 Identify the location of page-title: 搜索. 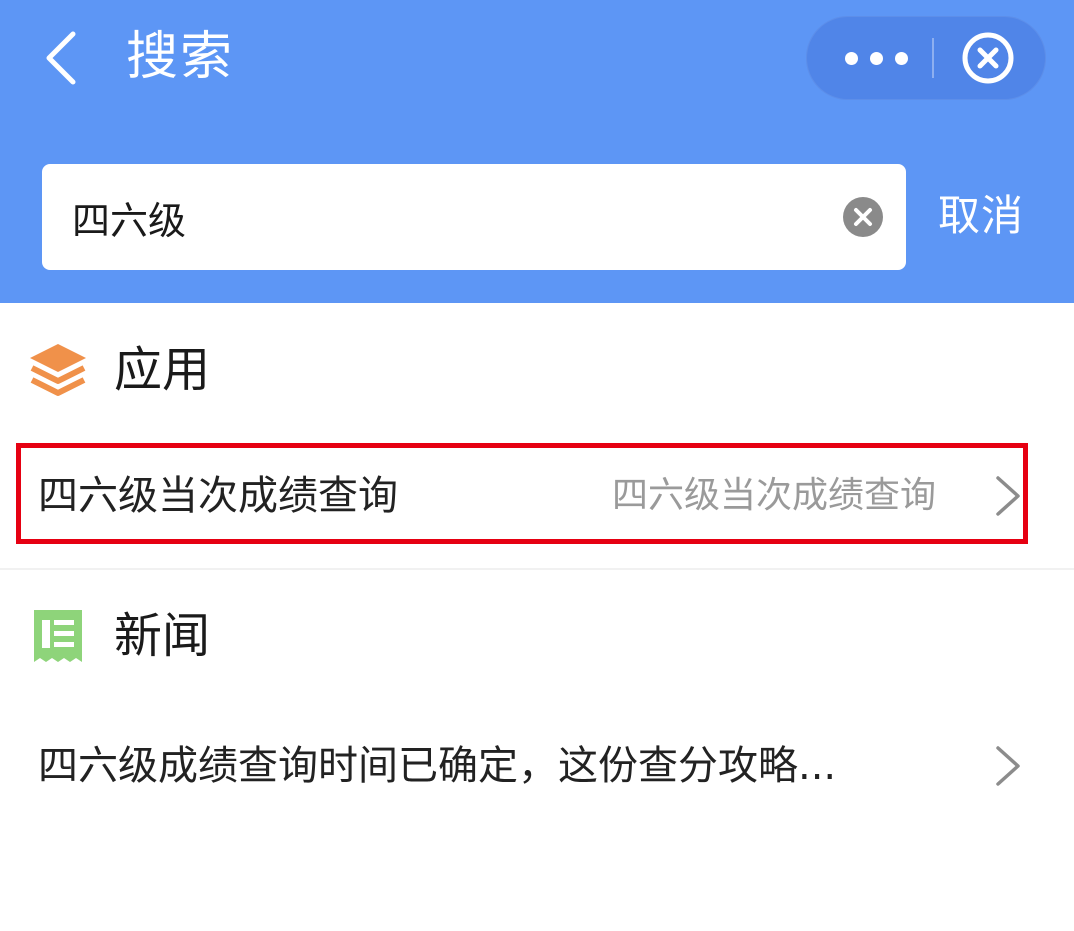
(180, 57).